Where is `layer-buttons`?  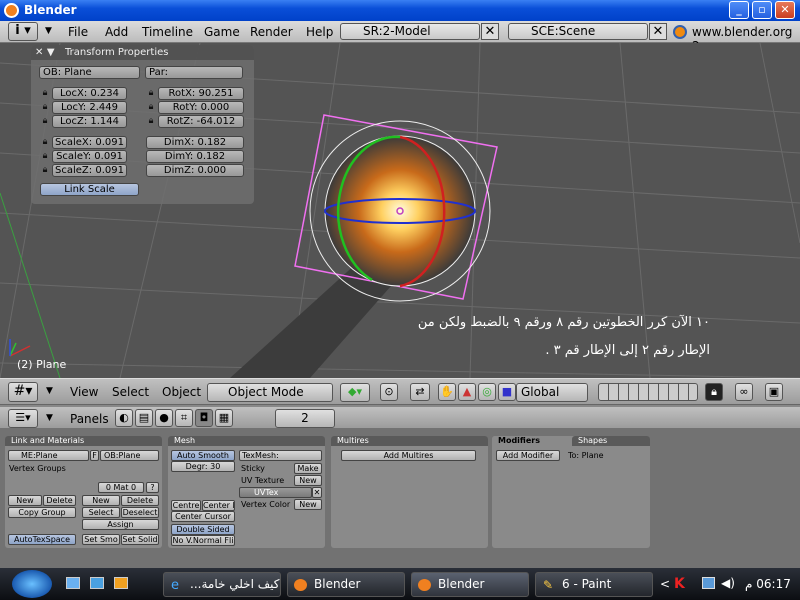 layer-buttons is located at coordinates (648, 392).